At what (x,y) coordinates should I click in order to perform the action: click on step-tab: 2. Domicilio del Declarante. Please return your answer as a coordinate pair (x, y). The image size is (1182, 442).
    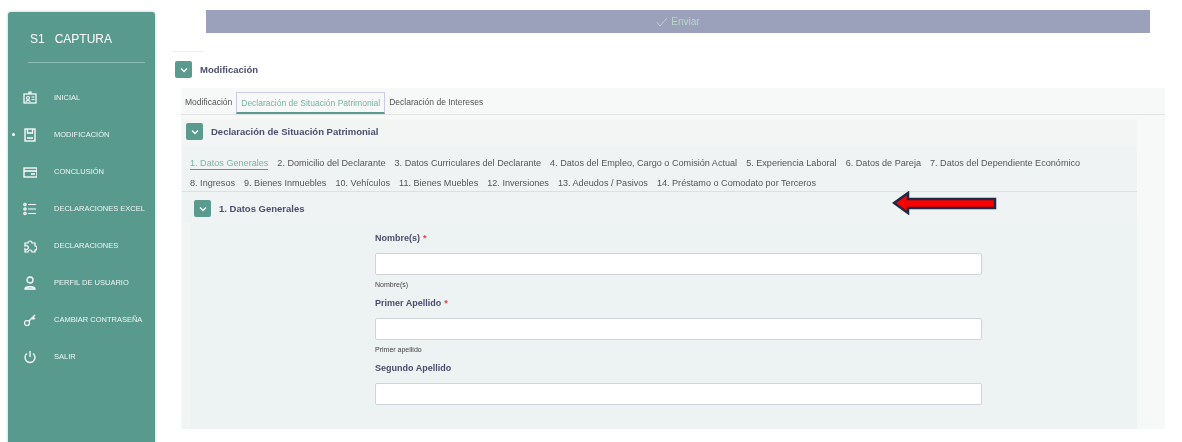
    Looking at the image, I should click on (331, 159).